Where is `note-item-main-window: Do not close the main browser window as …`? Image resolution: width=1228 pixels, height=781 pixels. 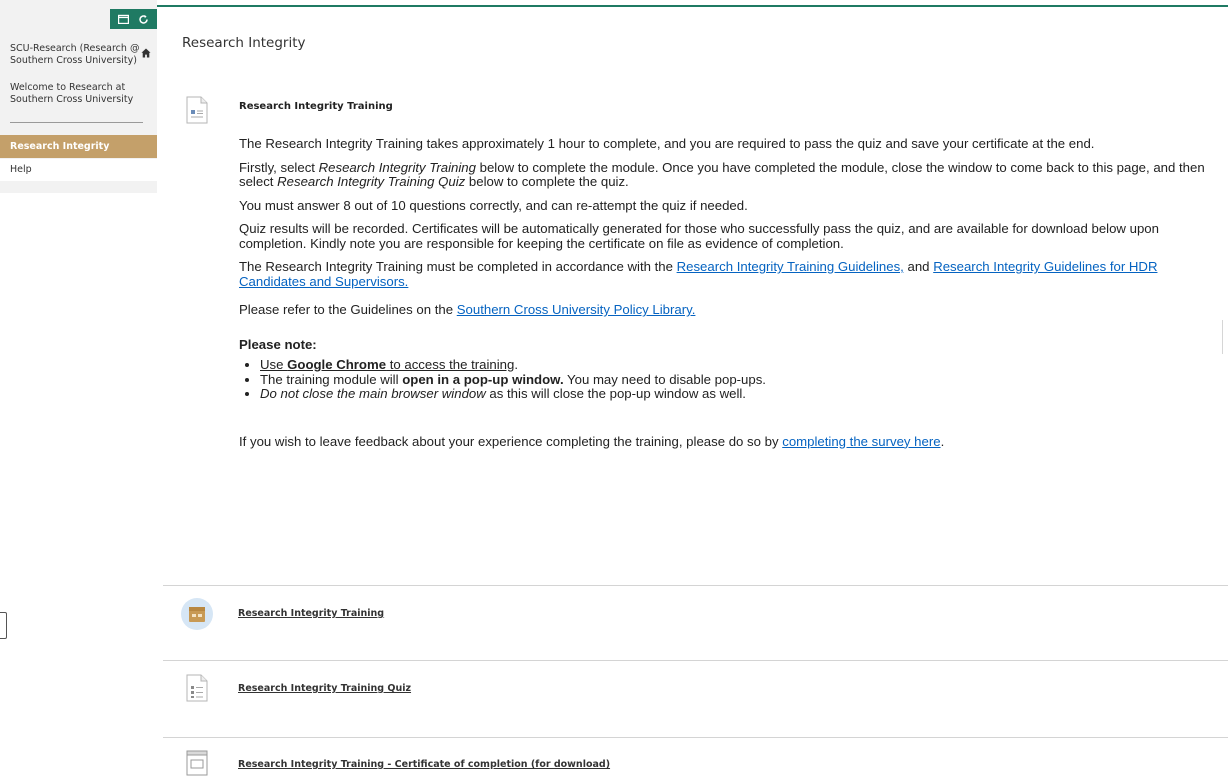 note-item-main-window: Do not close the main browser window as … is located at coordinates (742, 394).